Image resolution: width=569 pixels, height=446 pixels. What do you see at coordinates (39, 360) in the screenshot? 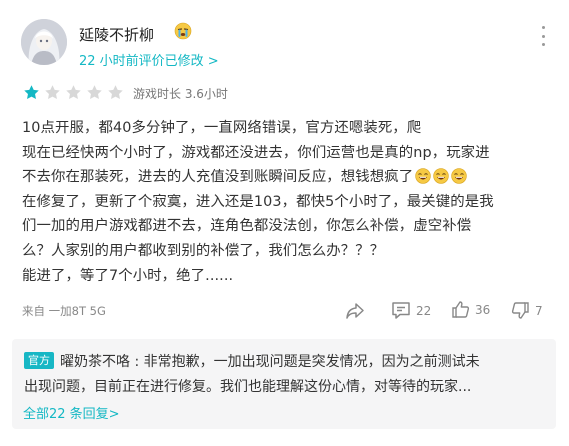
I see `official-badge: 官方` at bounding box center [39, 360].